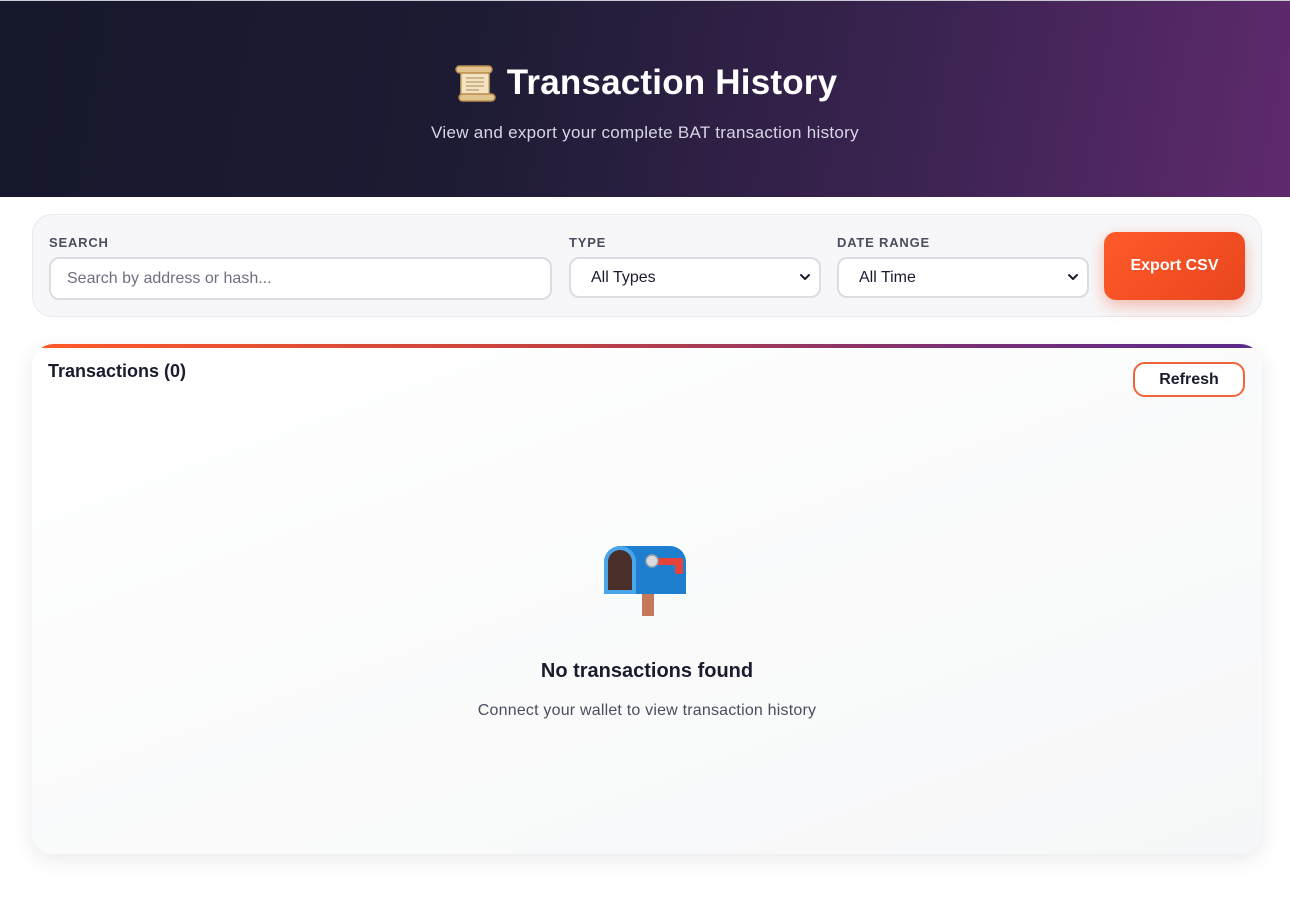 Image resolution: width=1290 pixels, height=905 pixels. What do you see at coordinates (588, 242) in the screenshot?
I see `type-label: TYPE` at bounding box center [588, 242].